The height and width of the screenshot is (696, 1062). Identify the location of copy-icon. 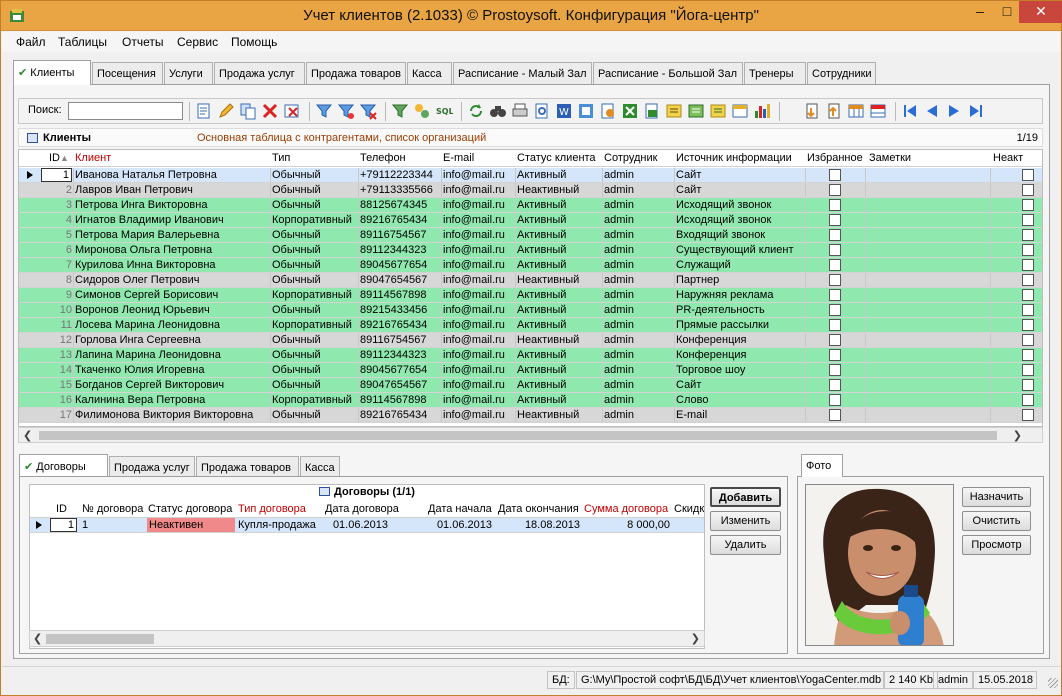
(248, 111).